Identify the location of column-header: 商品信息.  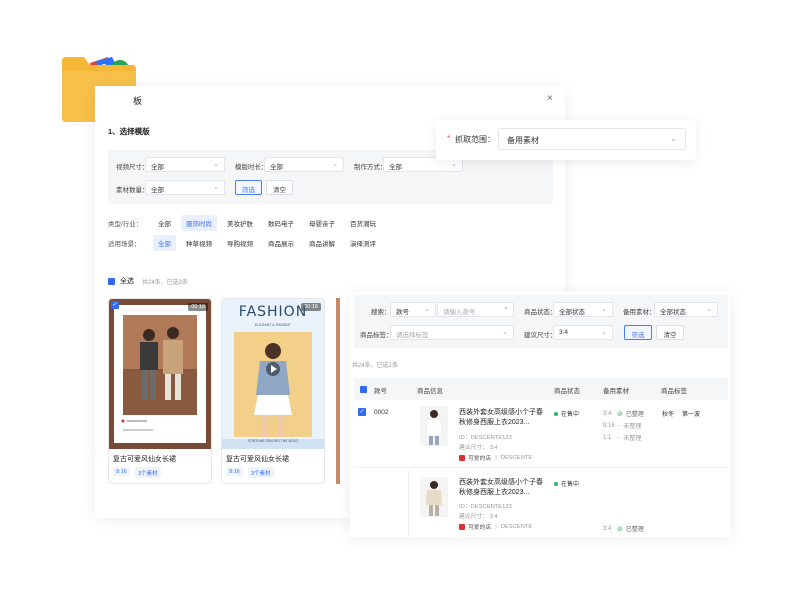
(430, 391).